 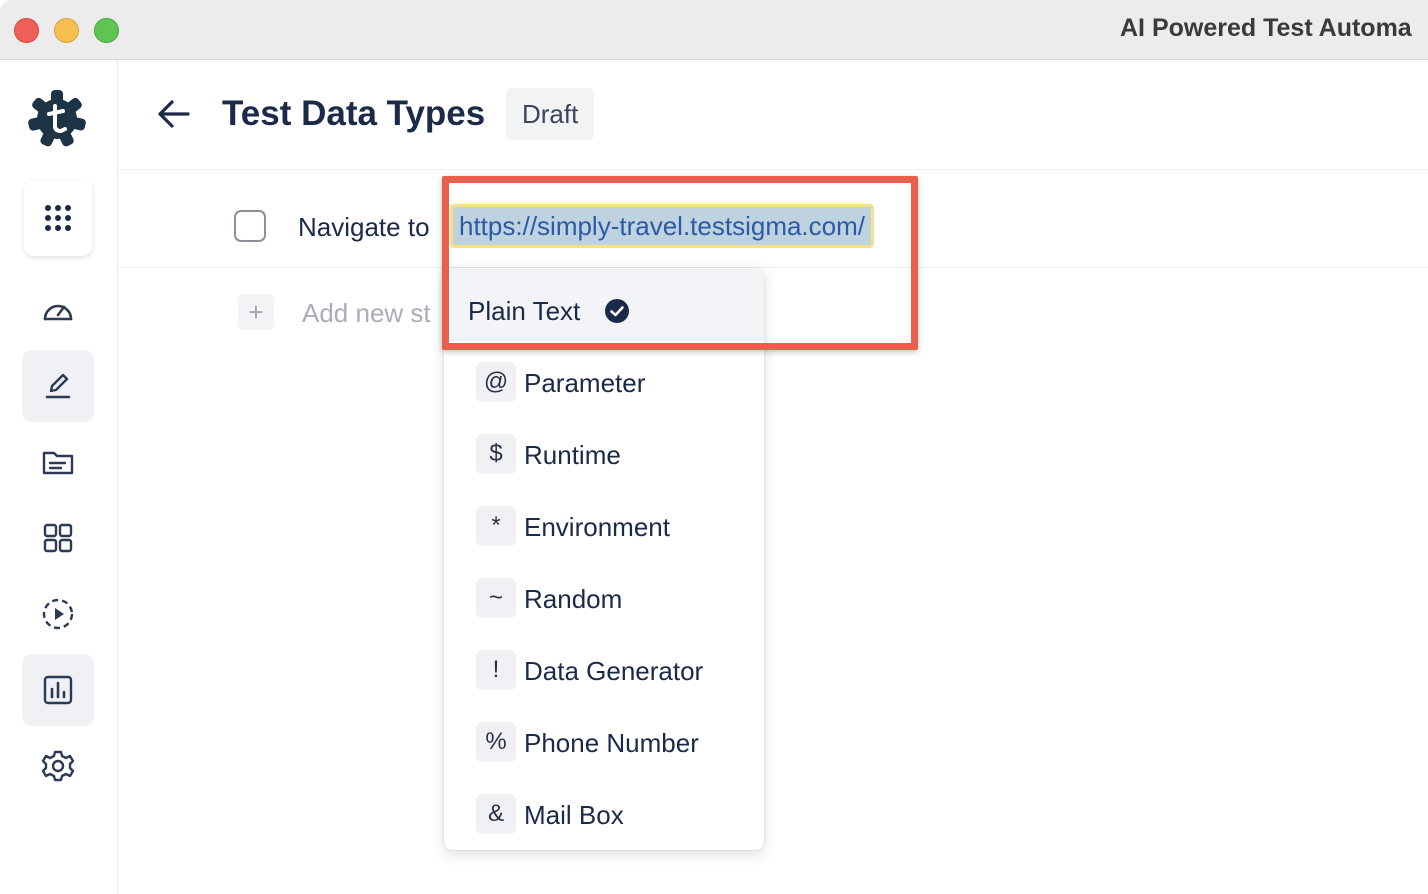 I want to click on sidebar-item-modules, so click(x=58, y=538).